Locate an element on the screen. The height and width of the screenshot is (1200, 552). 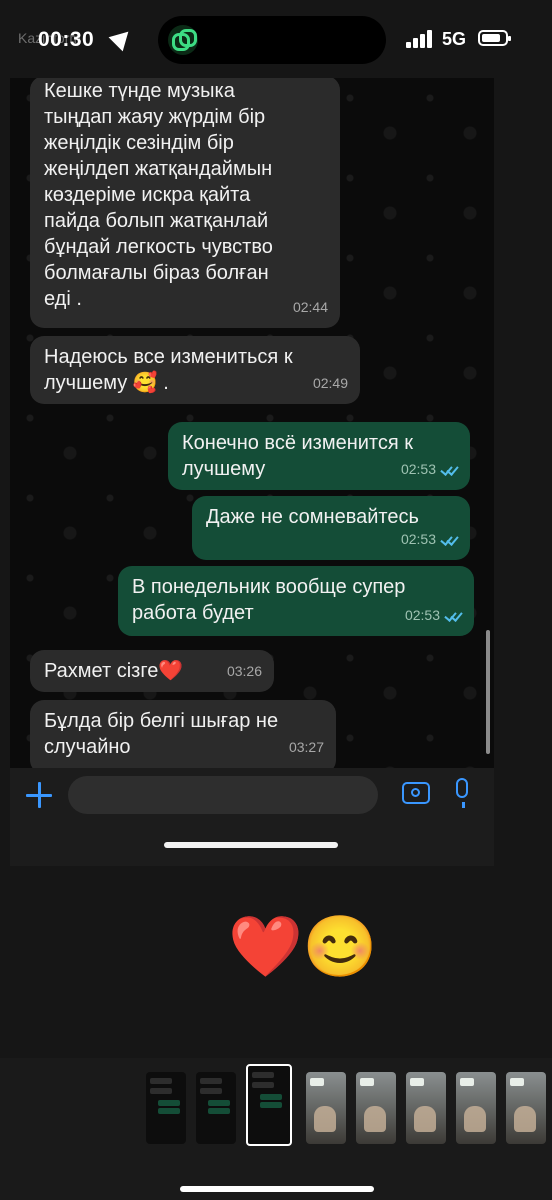
thumbnail-current is located at coordinates (269, 1105).